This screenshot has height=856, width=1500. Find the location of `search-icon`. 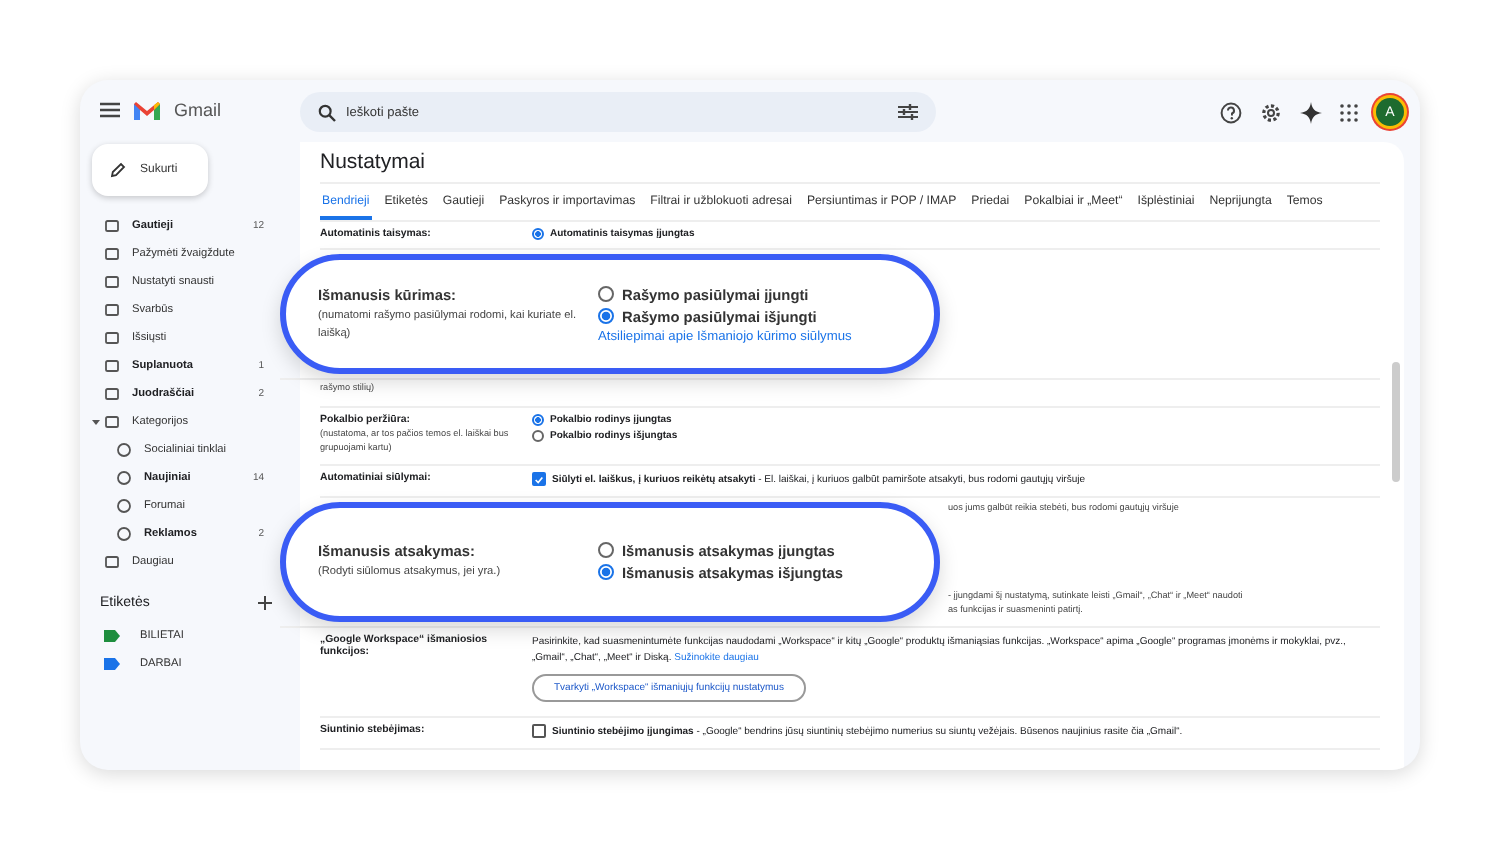

search-icon is located at coordinates (327, 112).